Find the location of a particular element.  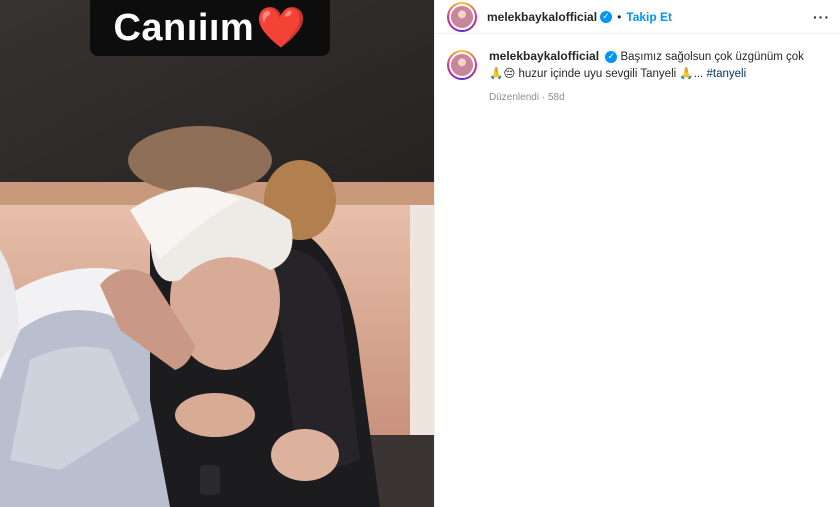

follow-button: Takip Et is located at coordinates (649, 17).